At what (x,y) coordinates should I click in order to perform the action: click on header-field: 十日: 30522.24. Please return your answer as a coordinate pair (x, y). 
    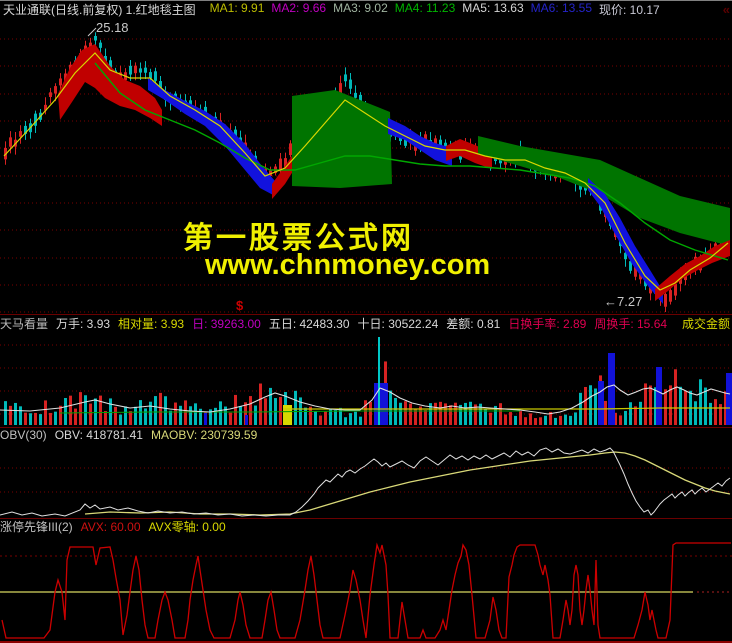
    Looking at the image, I should click on (398, 324).